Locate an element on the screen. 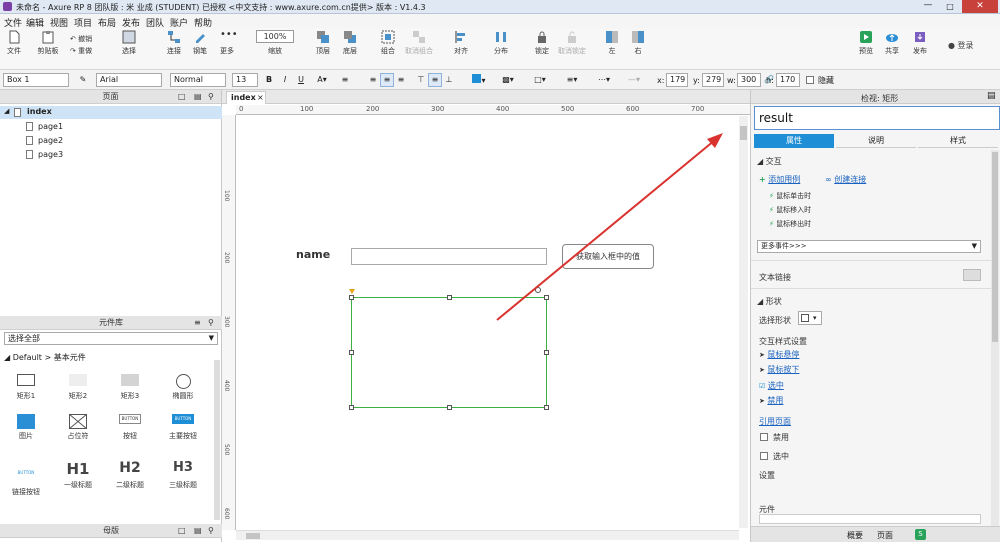  inspector-title: 检视: 矩形 is located at coordinates (880, 98).